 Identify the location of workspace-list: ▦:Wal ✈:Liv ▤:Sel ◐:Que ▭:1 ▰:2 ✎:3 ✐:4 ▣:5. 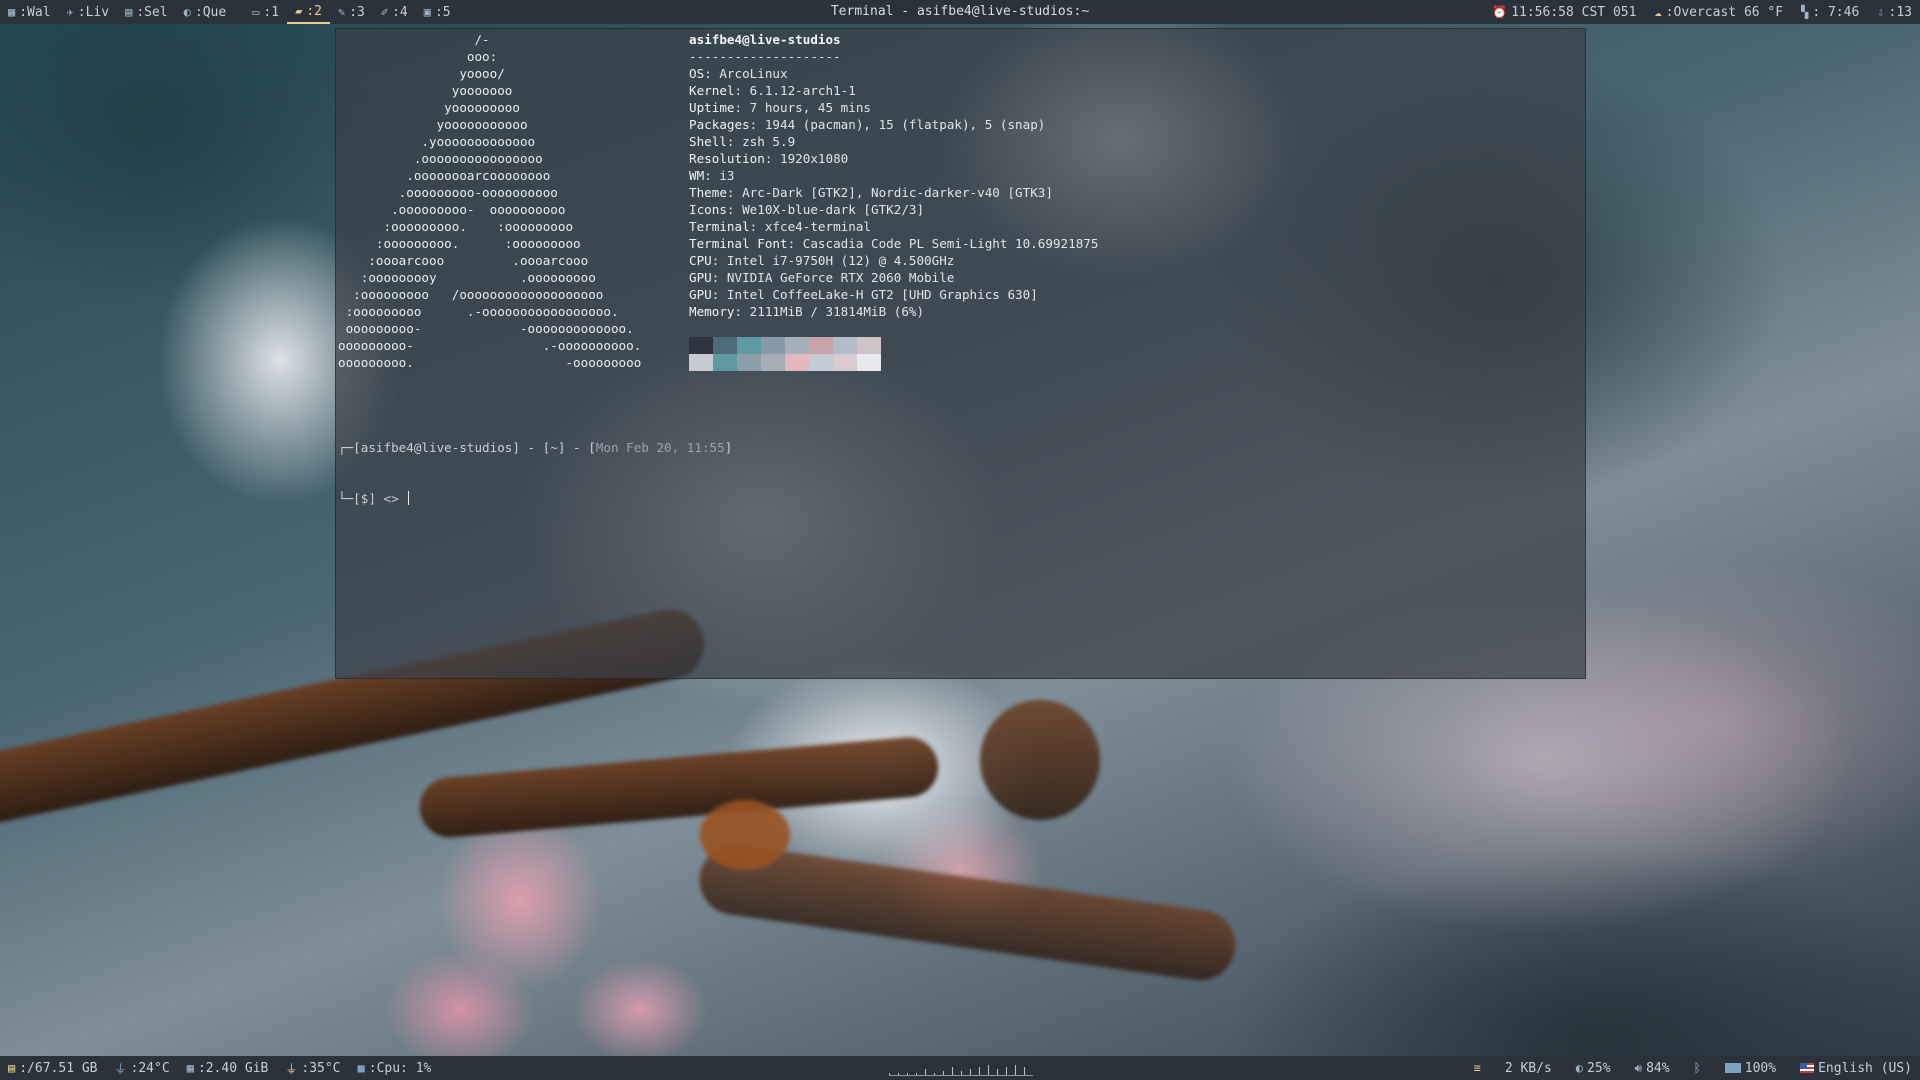
(229, 12).